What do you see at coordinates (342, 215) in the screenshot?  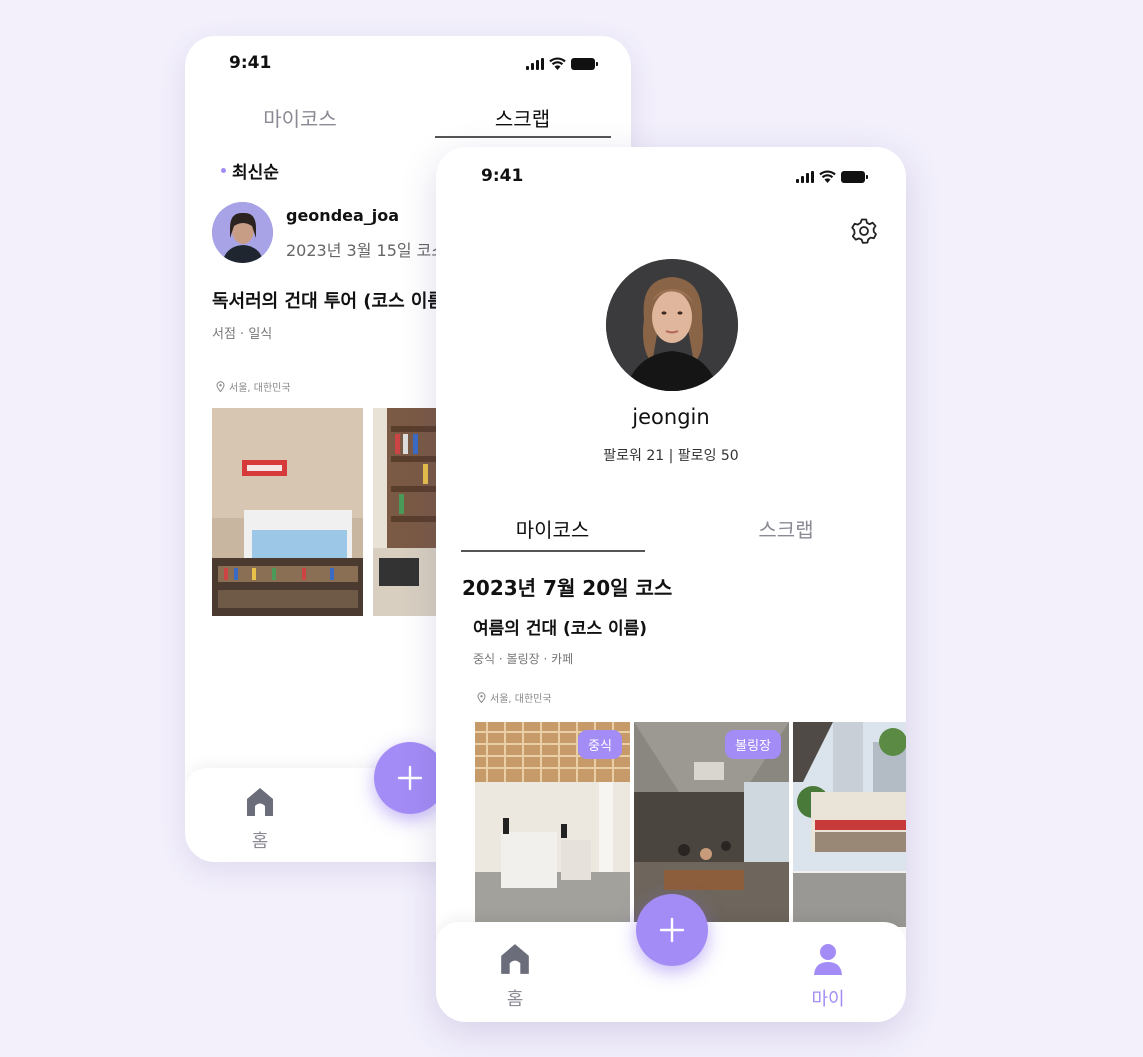 I see `post-username: geondea_joa` at bounding box center [342, 215].